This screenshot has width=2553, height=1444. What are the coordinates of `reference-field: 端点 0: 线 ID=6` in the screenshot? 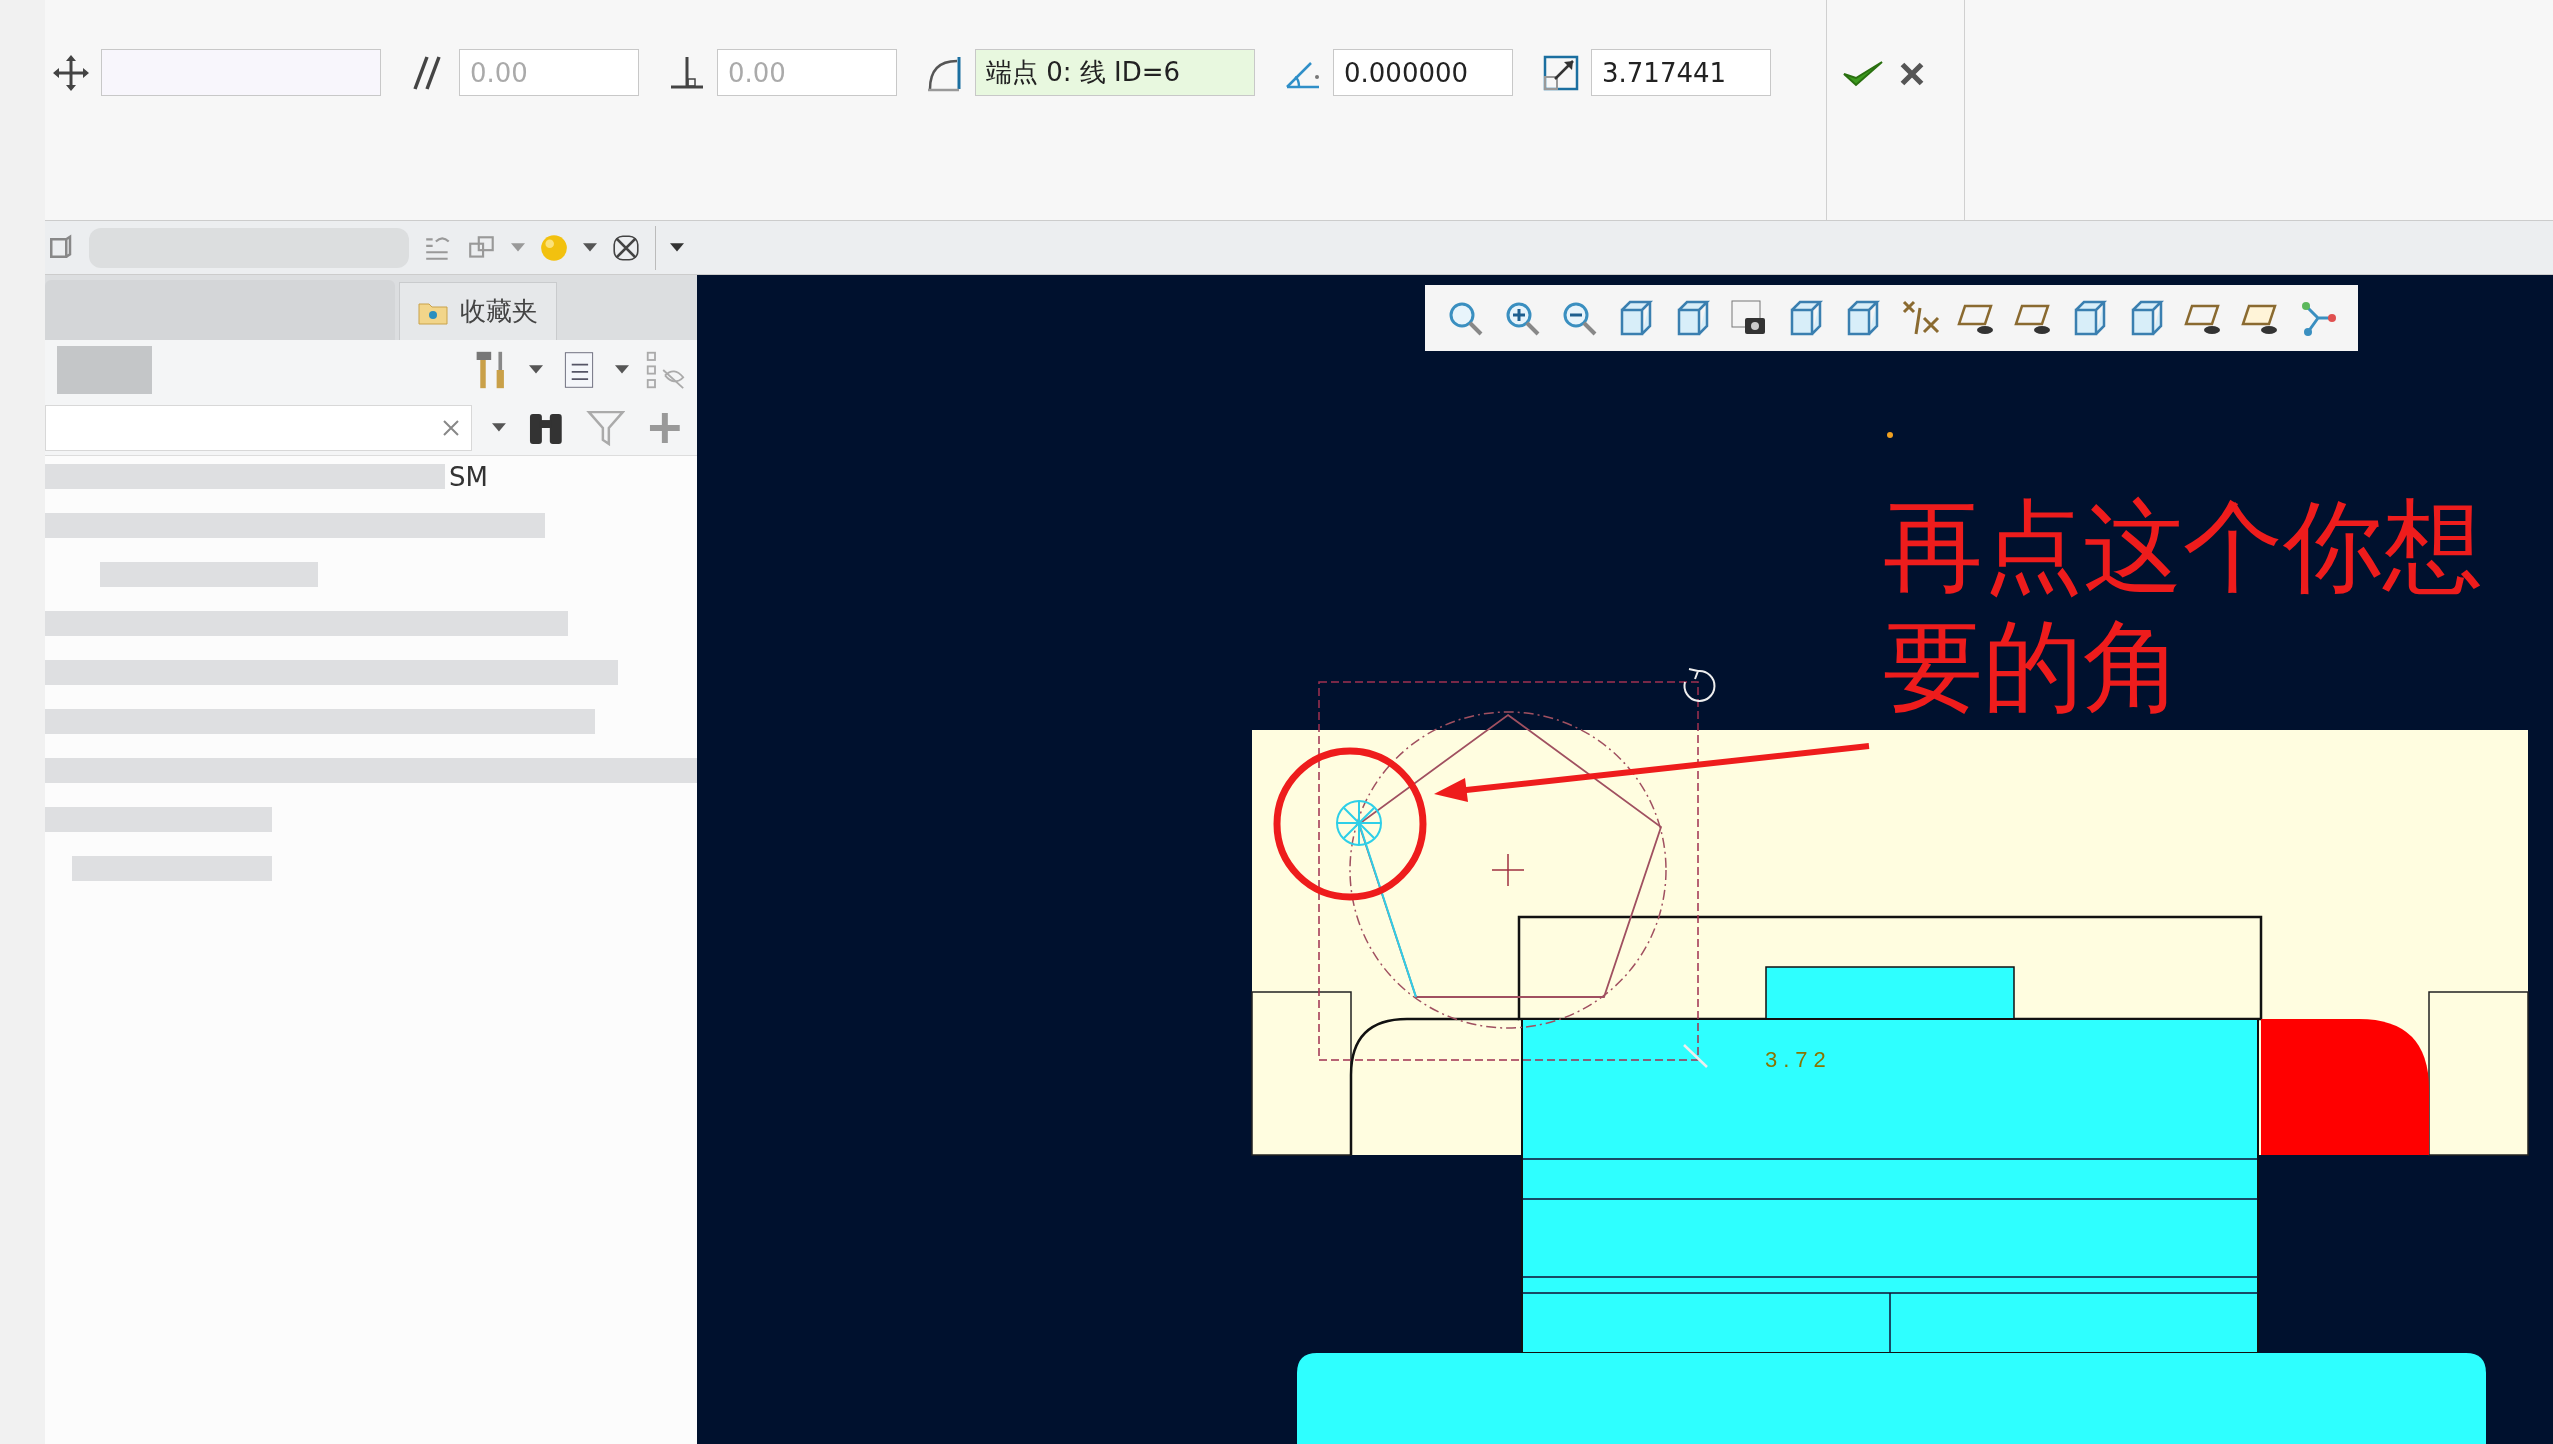 It's located at (1115, 72).